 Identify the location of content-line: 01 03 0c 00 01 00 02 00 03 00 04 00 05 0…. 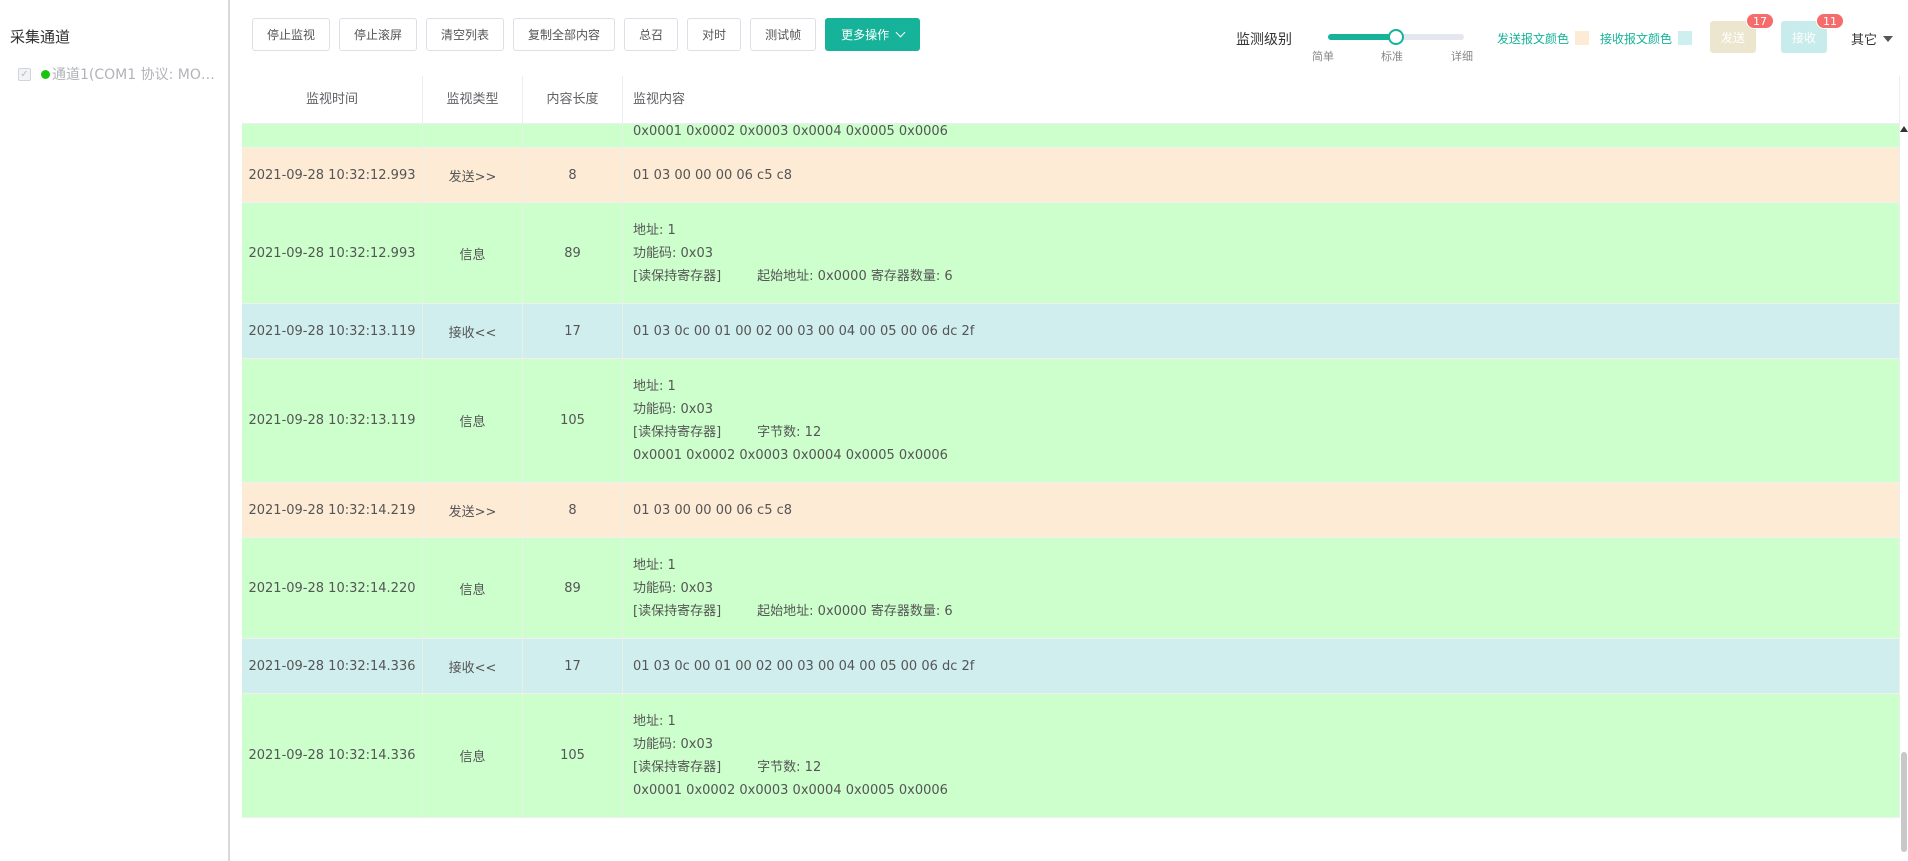
(804, 331).